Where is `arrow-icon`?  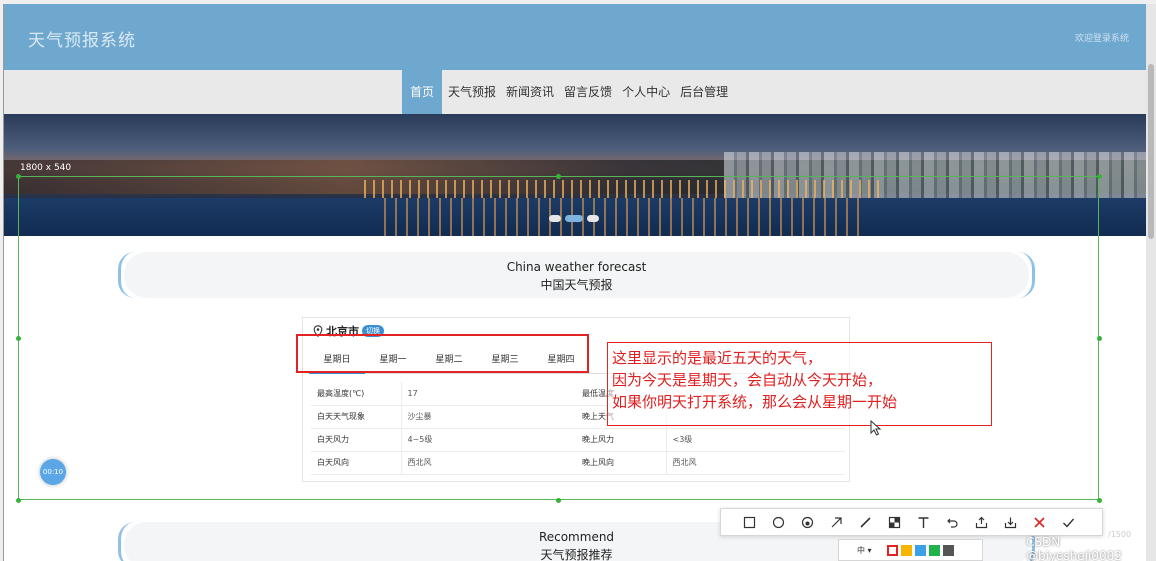 arrow-icon is located at coordinates (836, 521).